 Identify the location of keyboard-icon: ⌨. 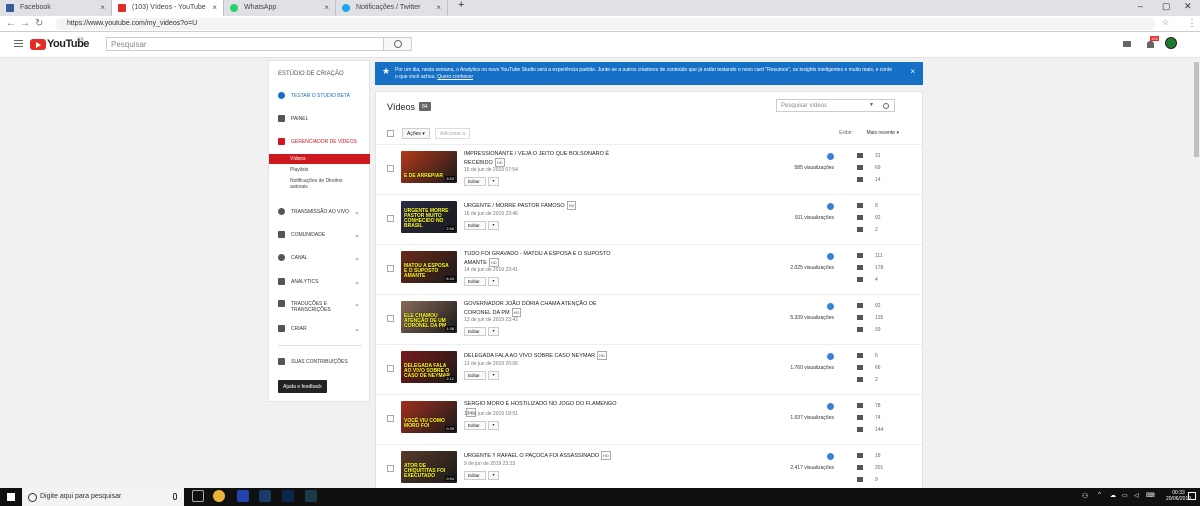
(1150, 495).